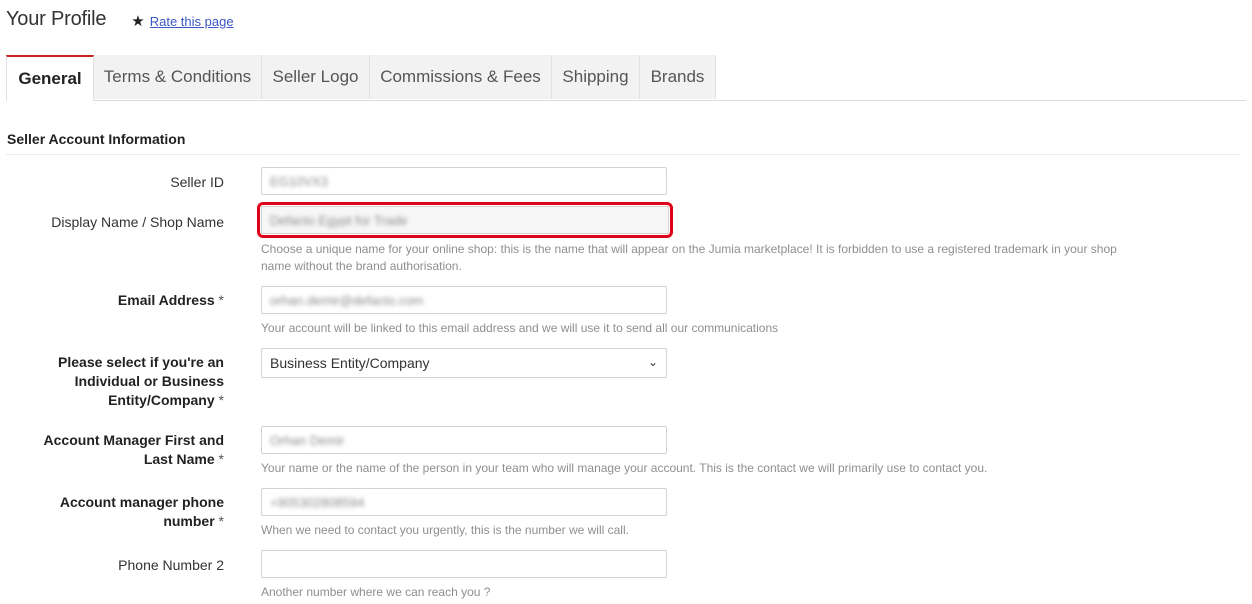  What do you see at coordinates (189, 521) in the screenshot?
I see `phone-label-line2: number` at bounding box center [189, 521].